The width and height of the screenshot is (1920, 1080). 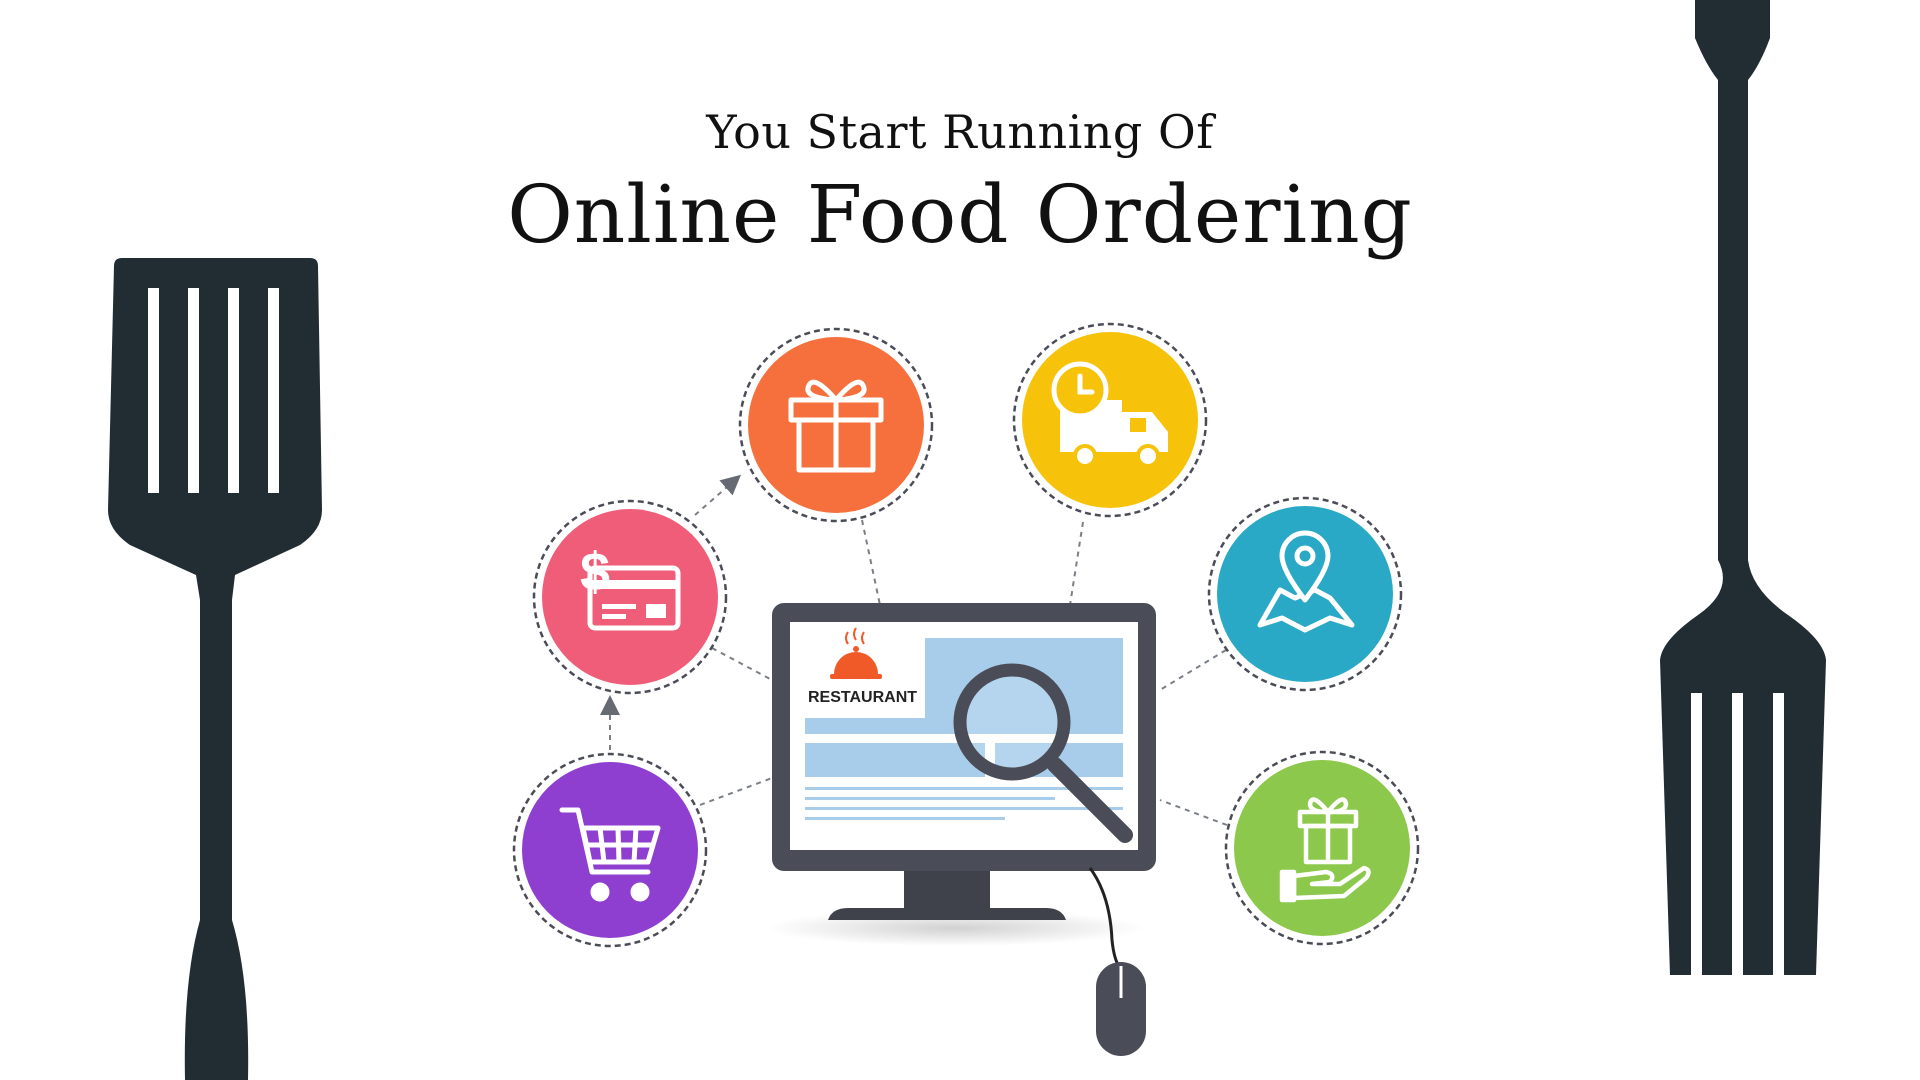 What do you see at coordinates (1117, 961) in the screenshot?
I see `mouse-icon` at bounding box center [1117, 961].